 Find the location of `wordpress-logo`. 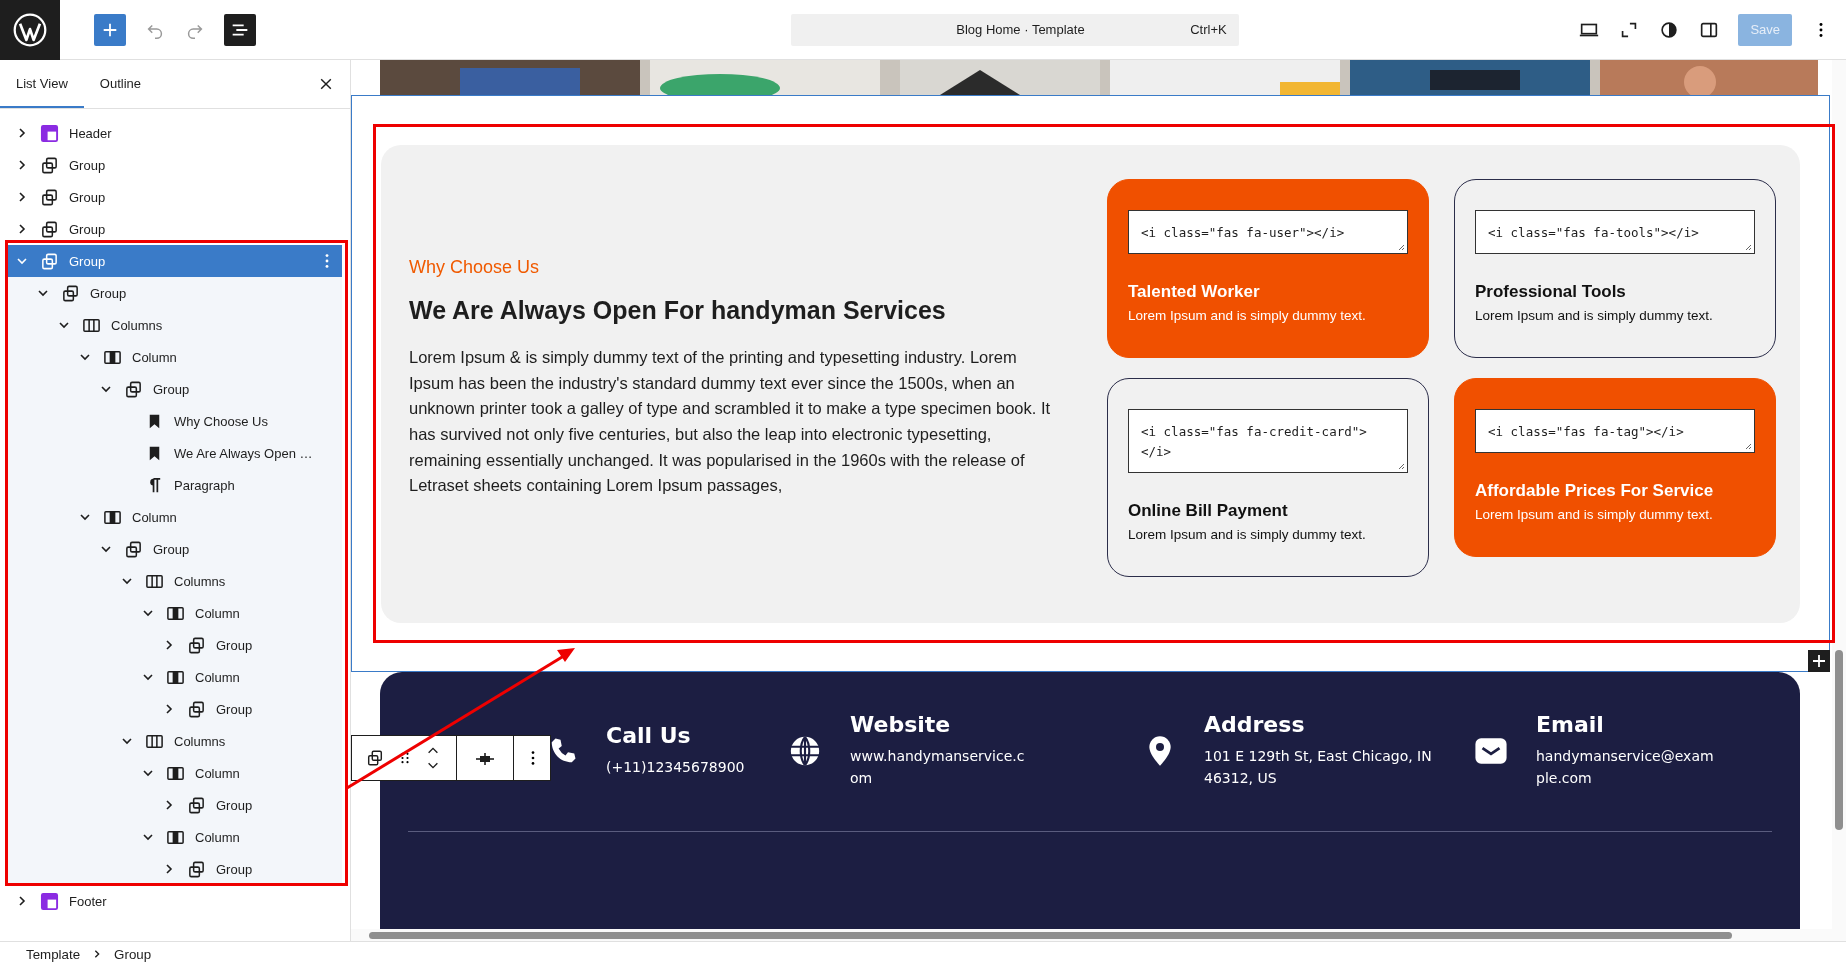

wordpress-logo is located at coordinates (30, 29).